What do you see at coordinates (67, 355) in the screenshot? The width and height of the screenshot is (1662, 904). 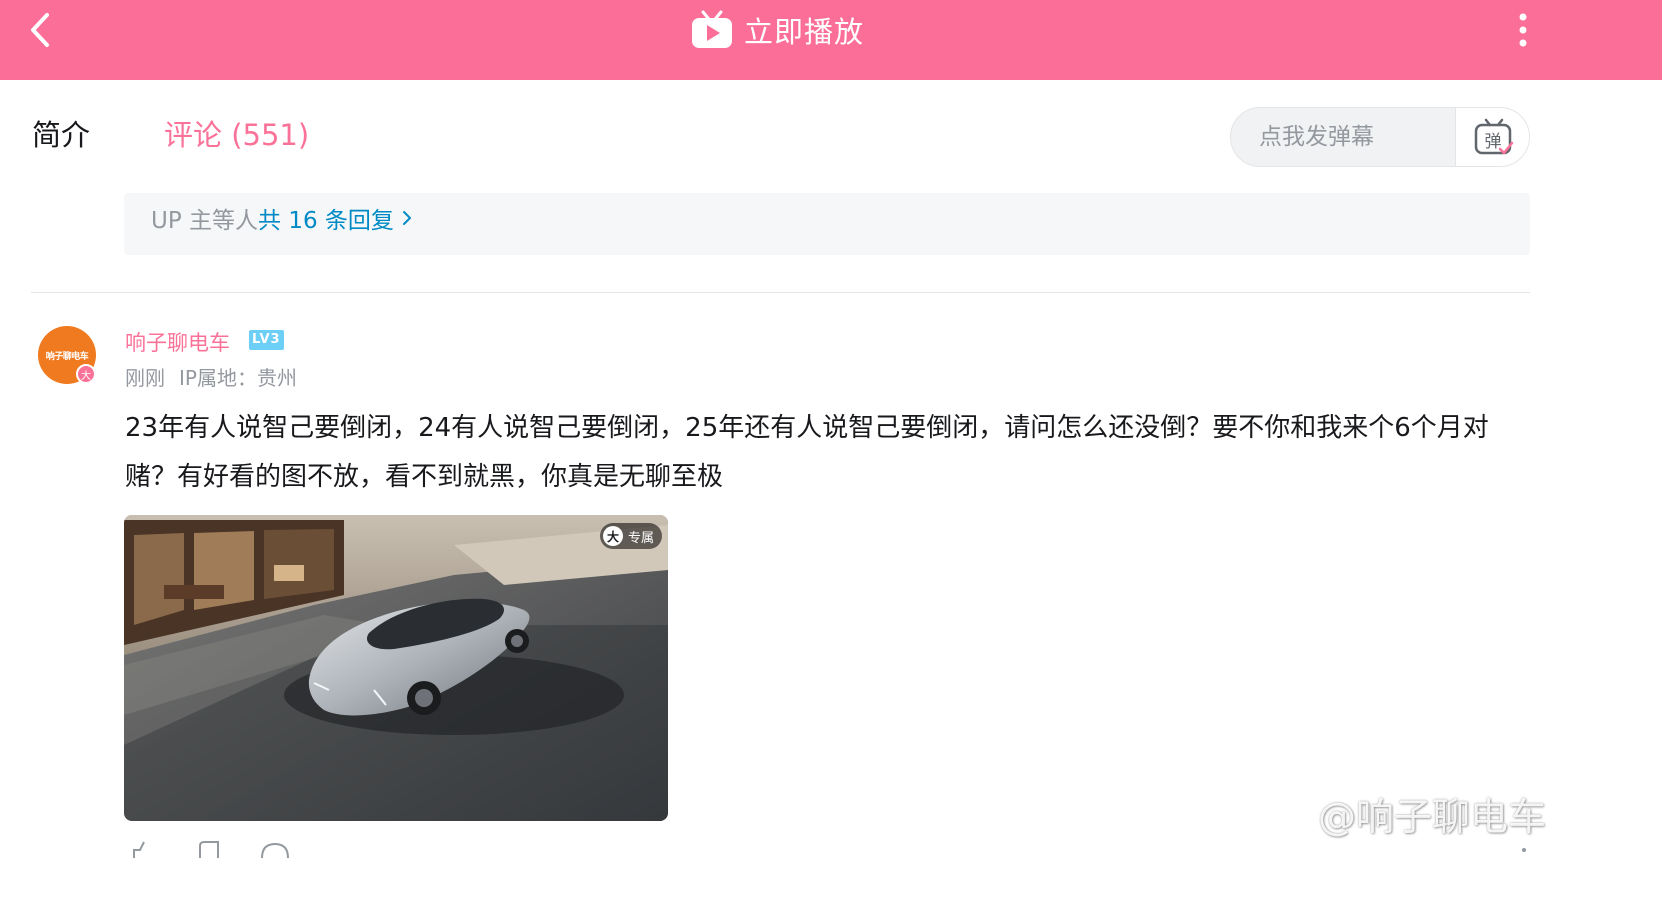 I see `avatar: 响子聊电车 大` at bounding box center [67, 355].